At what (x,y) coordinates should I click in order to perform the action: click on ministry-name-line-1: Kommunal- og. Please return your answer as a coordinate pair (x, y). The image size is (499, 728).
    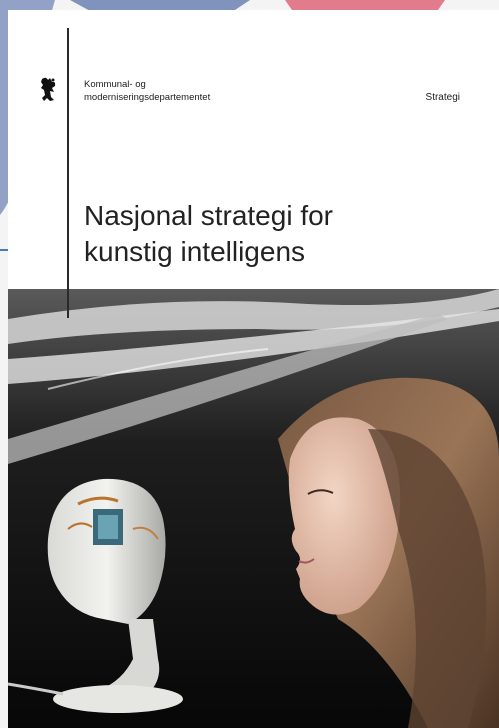
    Looking at the image, I should click on (115, 84).